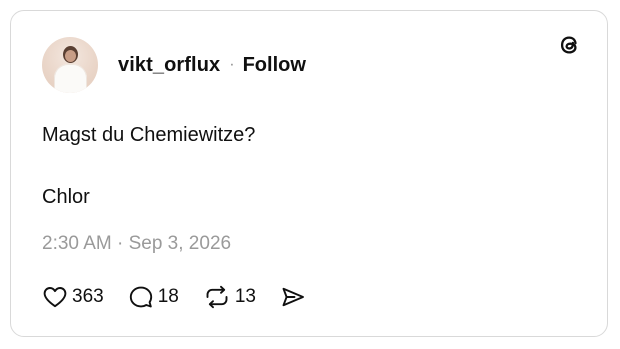 Image resolution: width=620 pixels, height=349 pixels. Describe the element at coordinates (186, 297) in the screenshot. I see `action-bar: 363 18 13` at that location.